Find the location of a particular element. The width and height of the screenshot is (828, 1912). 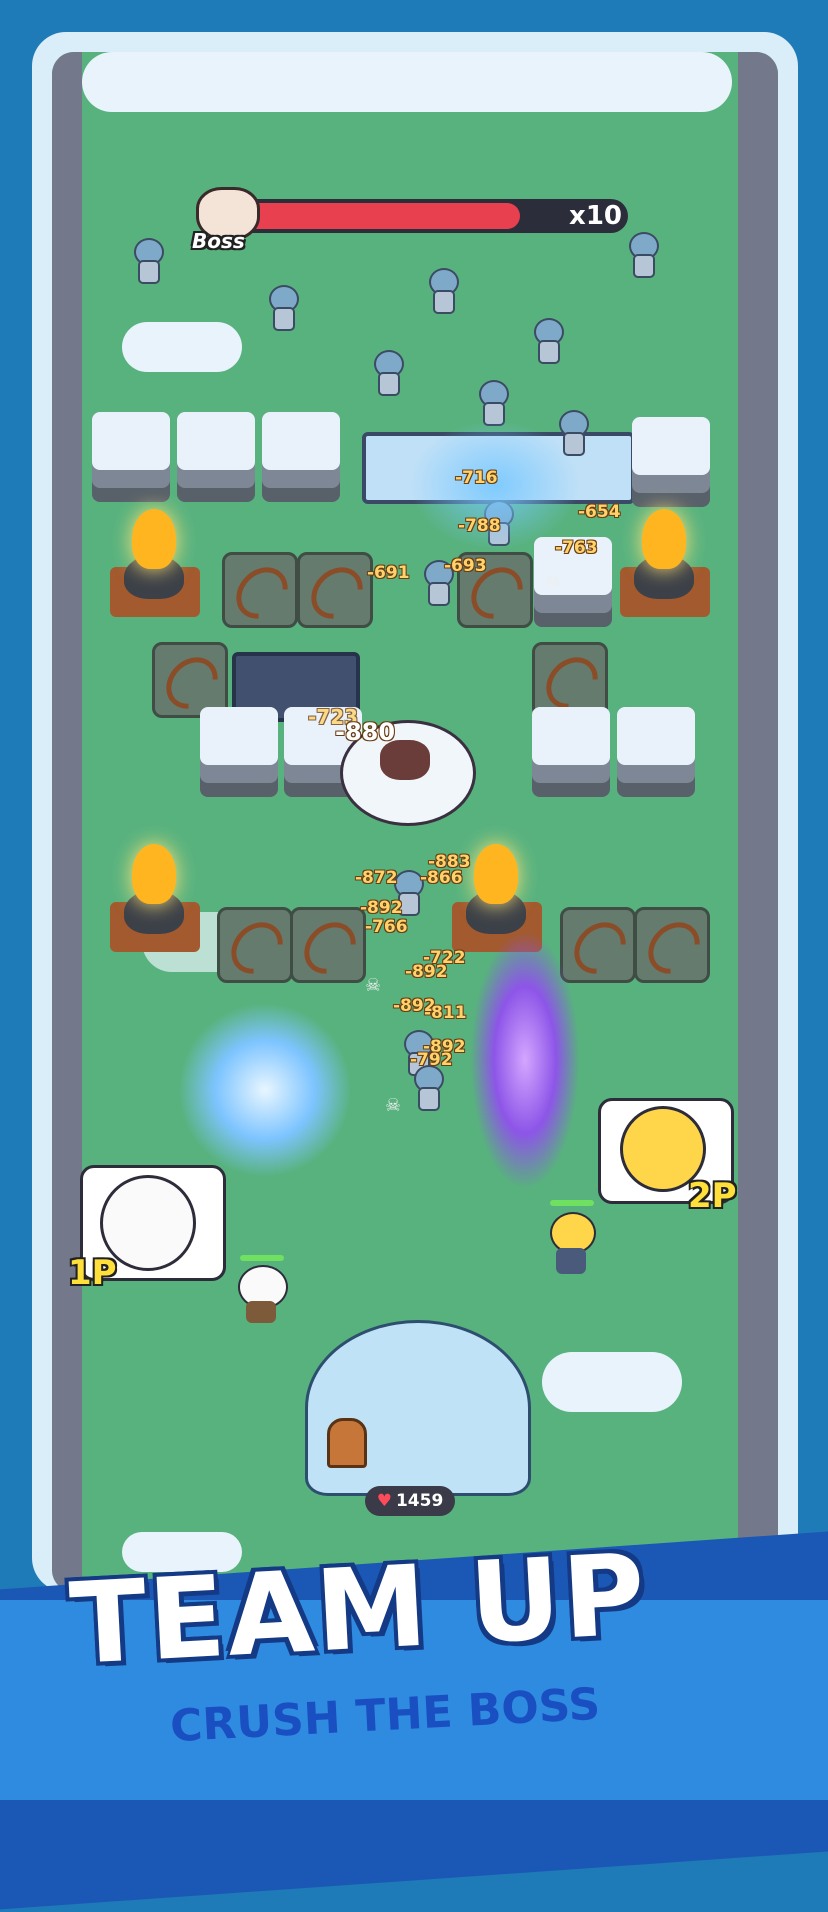

player-2-tag: 2P is located at coordinates (712, 1196).